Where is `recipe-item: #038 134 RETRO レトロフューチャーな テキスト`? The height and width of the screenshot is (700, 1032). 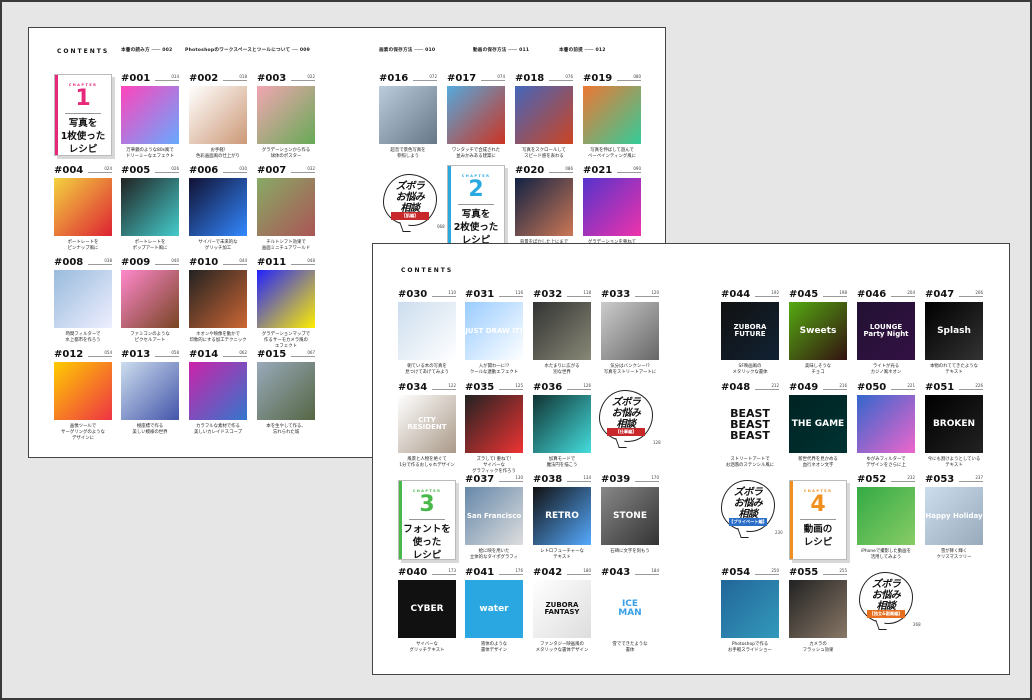
recipe-item: #038 134 RETRO レトロフューチャーな テキスト is located at coordinates (562, 517).